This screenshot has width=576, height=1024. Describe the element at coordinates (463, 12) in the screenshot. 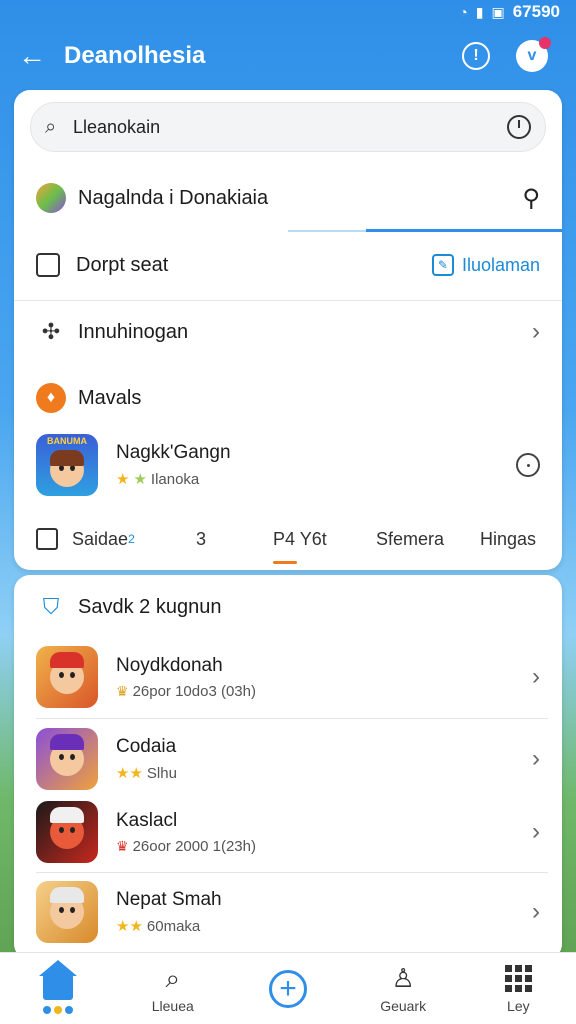

I see `wifi-icon: ◔` at that location.